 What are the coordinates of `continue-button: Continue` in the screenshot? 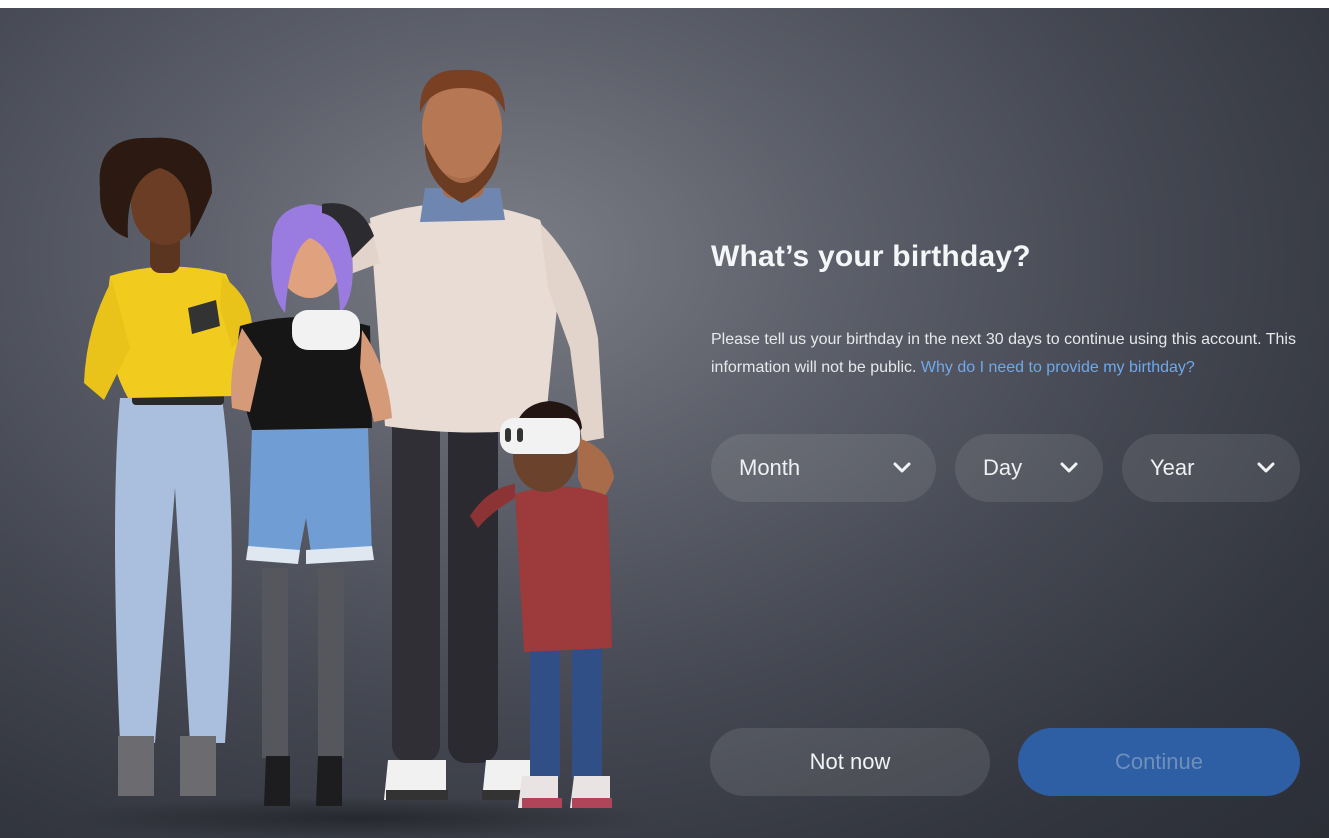 It's located at (1159, 762).